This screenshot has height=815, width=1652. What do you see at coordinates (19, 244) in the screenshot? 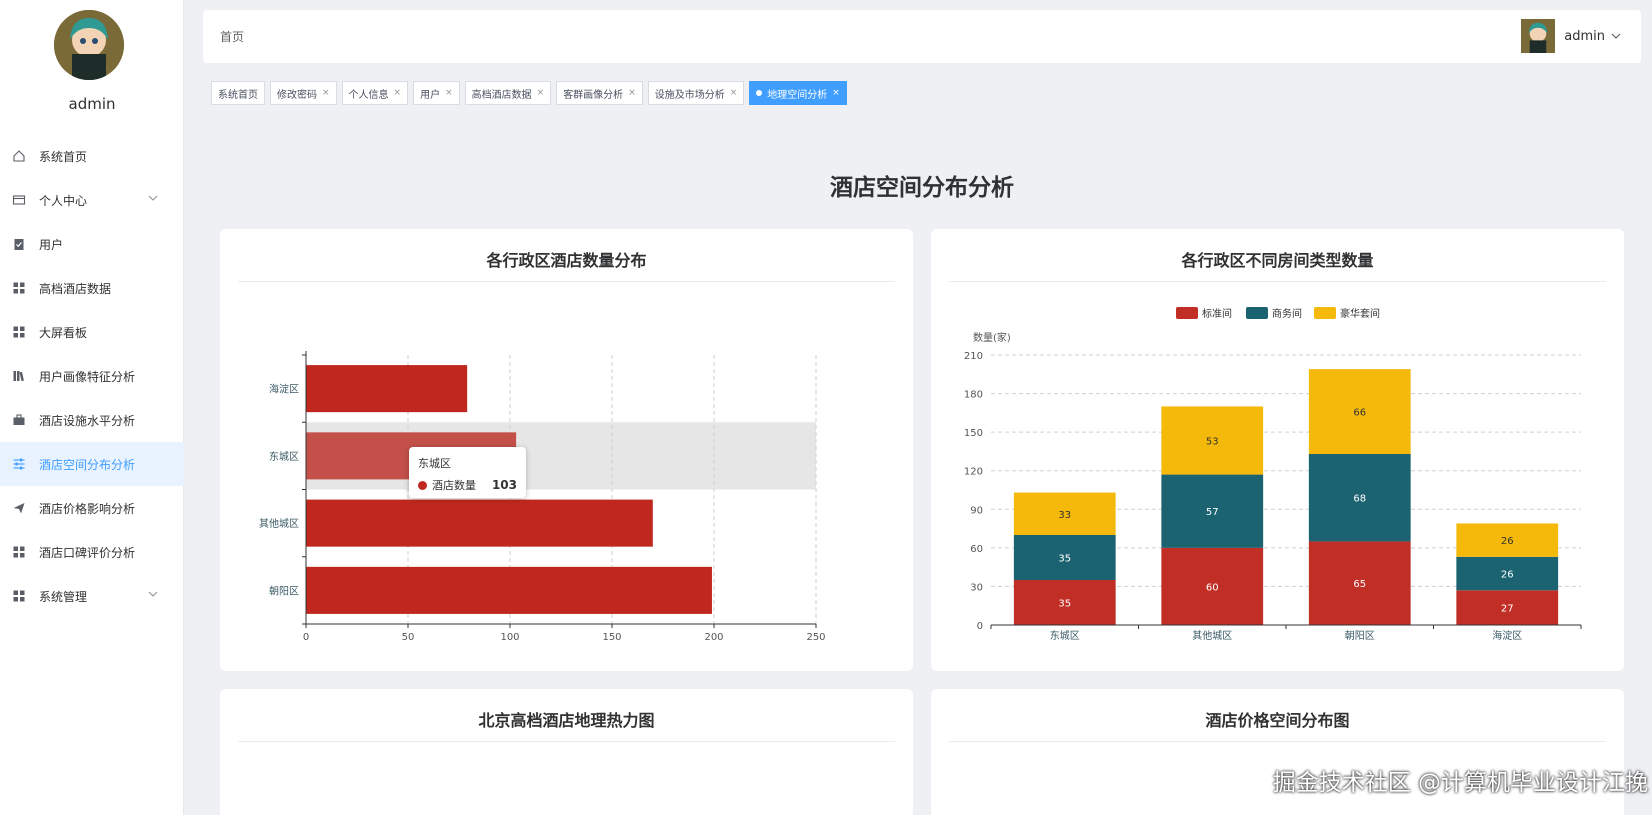
I see `clipboard-icon` at bounding box center [19, 244].